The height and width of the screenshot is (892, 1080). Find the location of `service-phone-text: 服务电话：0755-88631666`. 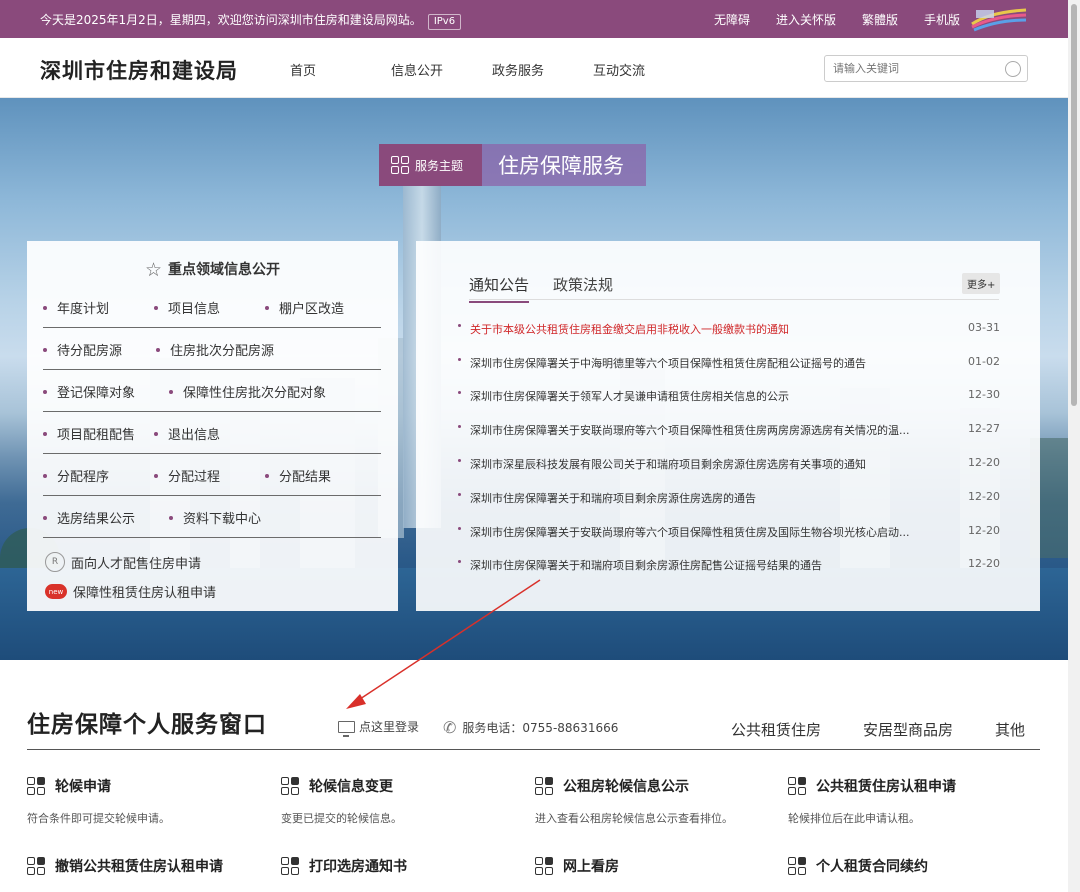

service-phone-text: 服务电话：0755-88631666 is located at coordinates (540, 728).